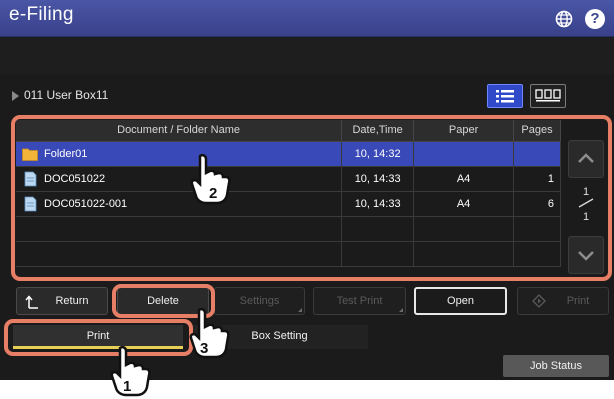  I want to click on globe-icon, so click(564, 19).